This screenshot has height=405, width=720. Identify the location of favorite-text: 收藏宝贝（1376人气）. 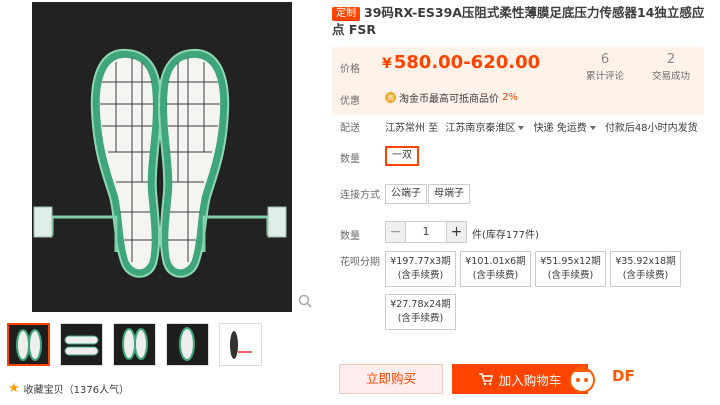
(76, 390).